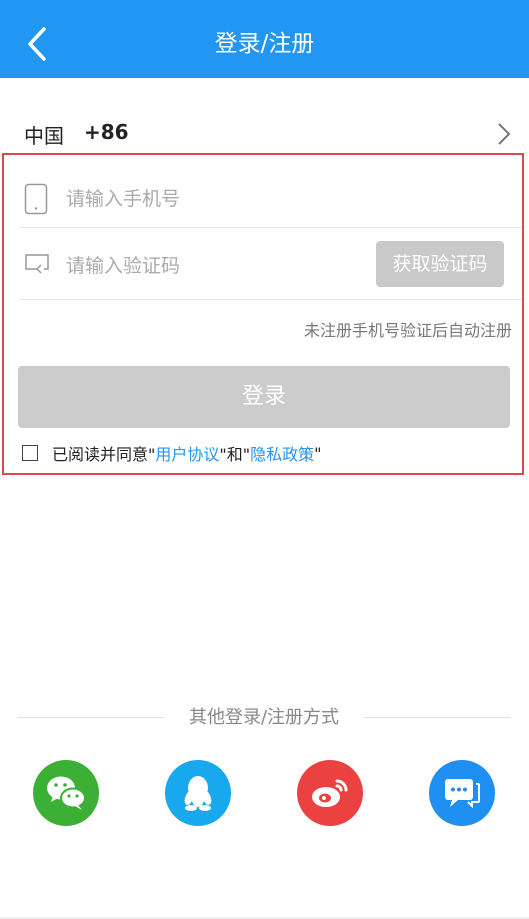 This screenshot has width=529, height=919. What do you see at coordinates (216, 266) in the screenshot?
I see `verification-code-input` at bounding box center [216, 266].